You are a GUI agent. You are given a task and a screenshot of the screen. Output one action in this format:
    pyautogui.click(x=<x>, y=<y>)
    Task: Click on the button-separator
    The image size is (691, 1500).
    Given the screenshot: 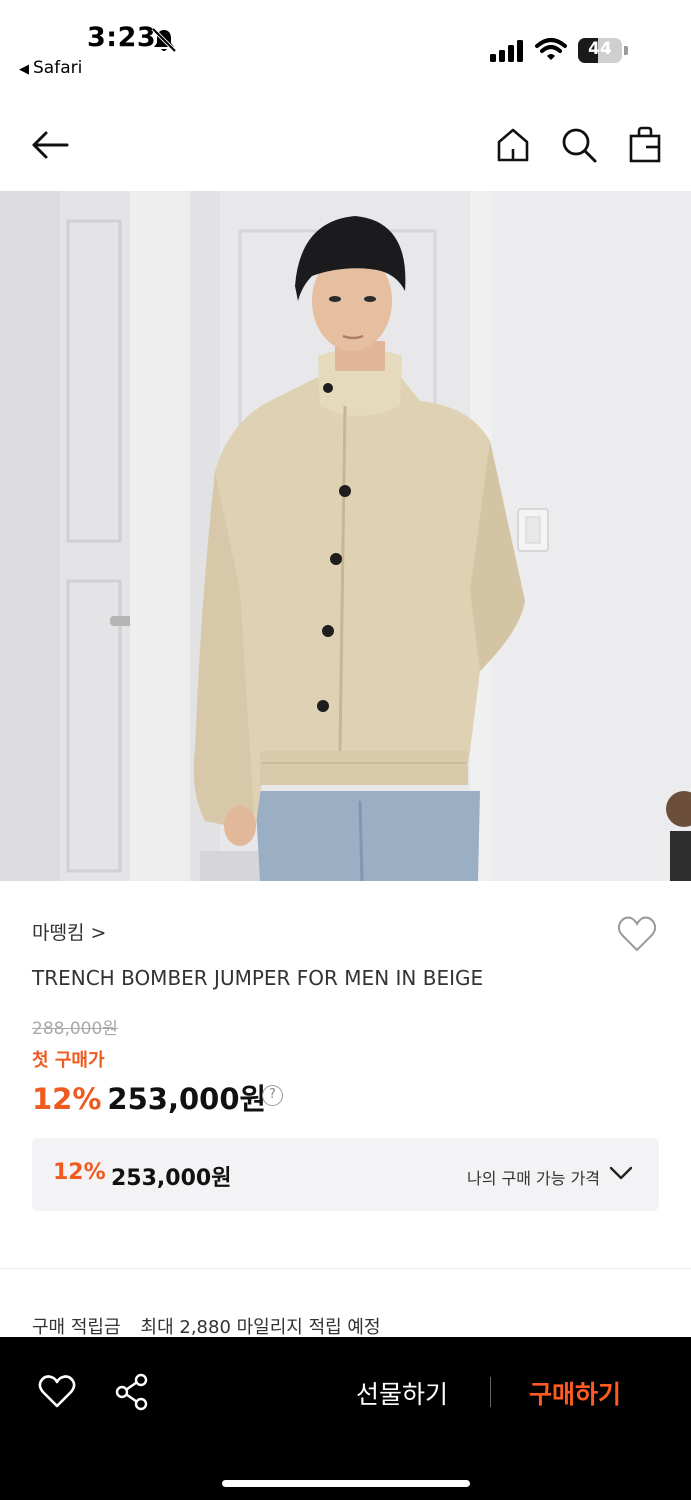 What is the action you would take?
    pyautogui.click(x=490, y=1392)
    